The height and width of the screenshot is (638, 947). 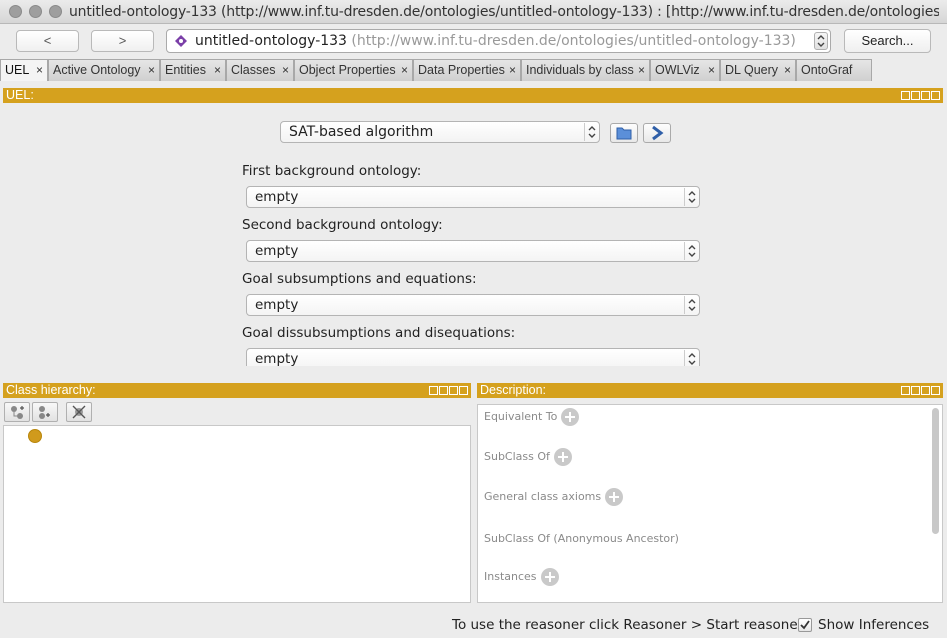 I want to click on view-controls, so click(x=920, y=95).